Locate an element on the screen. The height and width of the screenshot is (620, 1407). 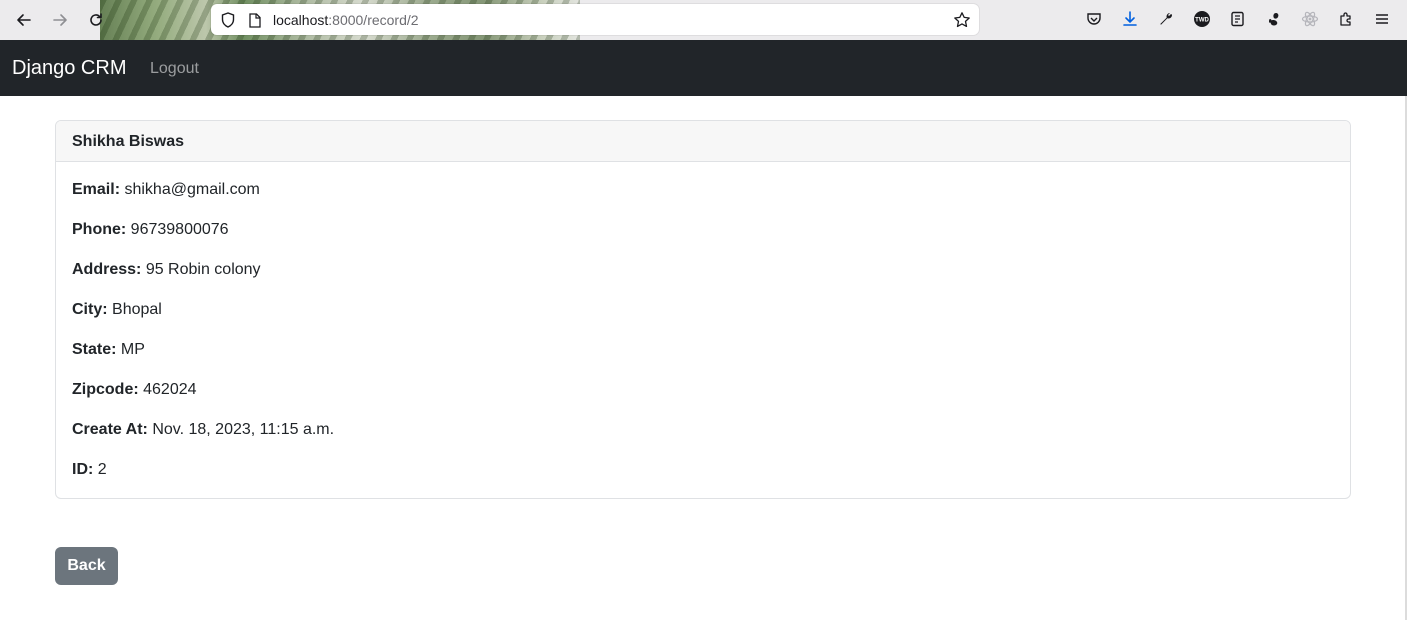
field-value: Nov. 18, 2023, 11:15 a.m. is located at coordinates (243, 429).